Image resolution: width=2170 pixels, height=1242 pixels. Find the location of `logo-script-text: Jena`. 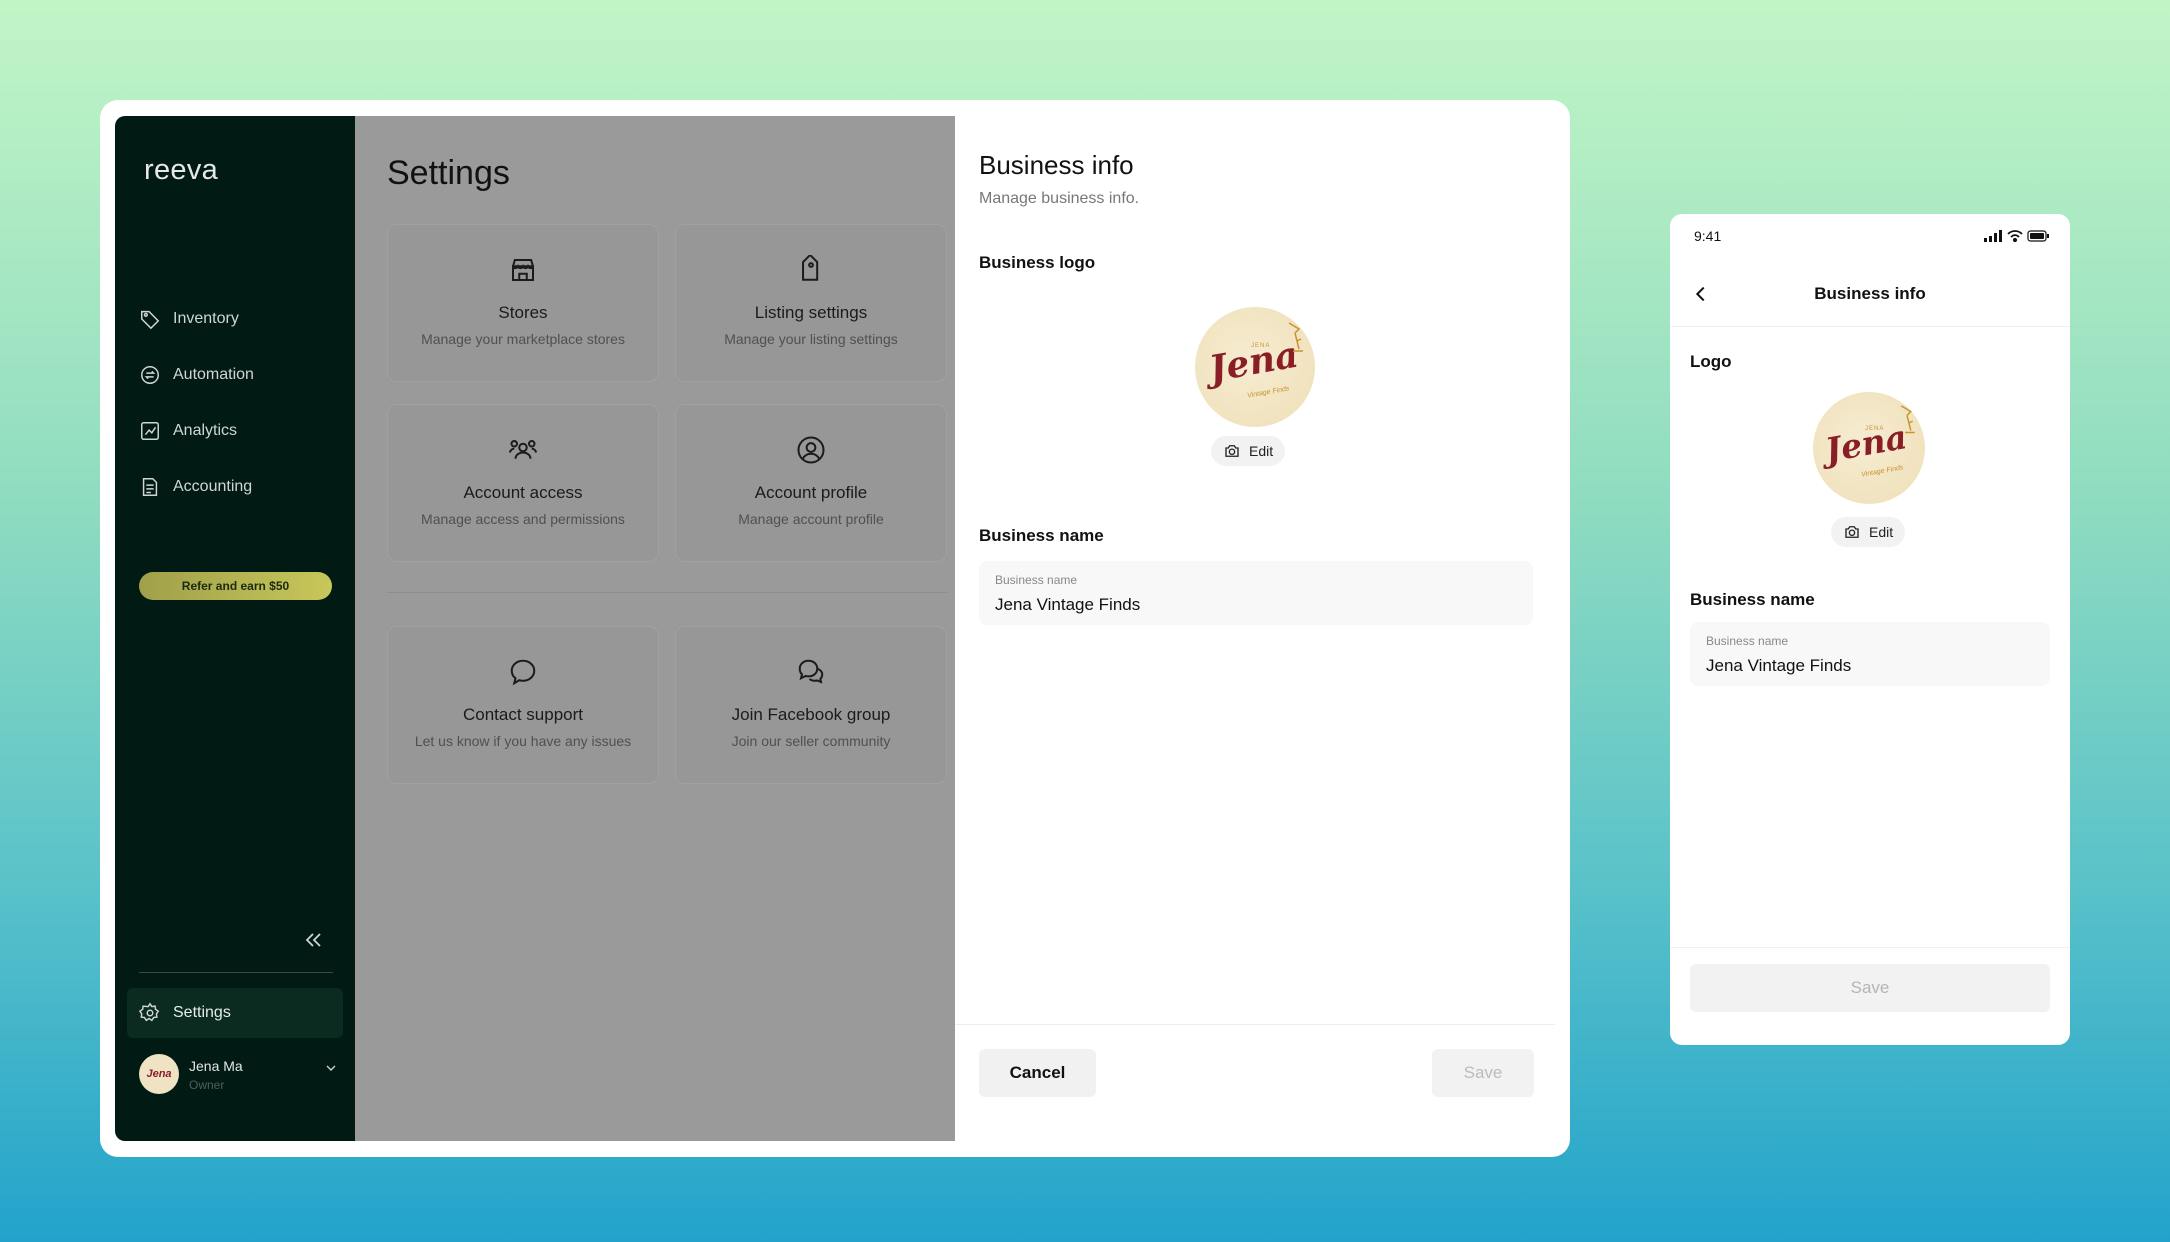

logo-script-text: Jena is located at coordinates (1866, 443).